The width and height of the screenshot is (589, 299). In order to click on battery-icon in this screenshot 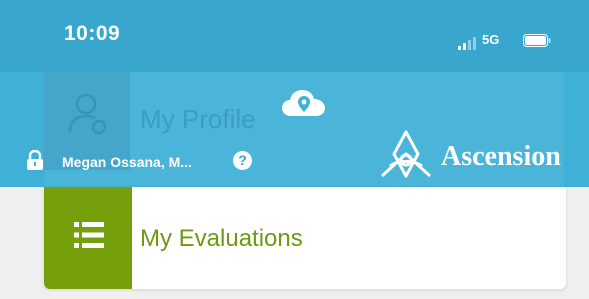, I will do `click(537, 40)`.